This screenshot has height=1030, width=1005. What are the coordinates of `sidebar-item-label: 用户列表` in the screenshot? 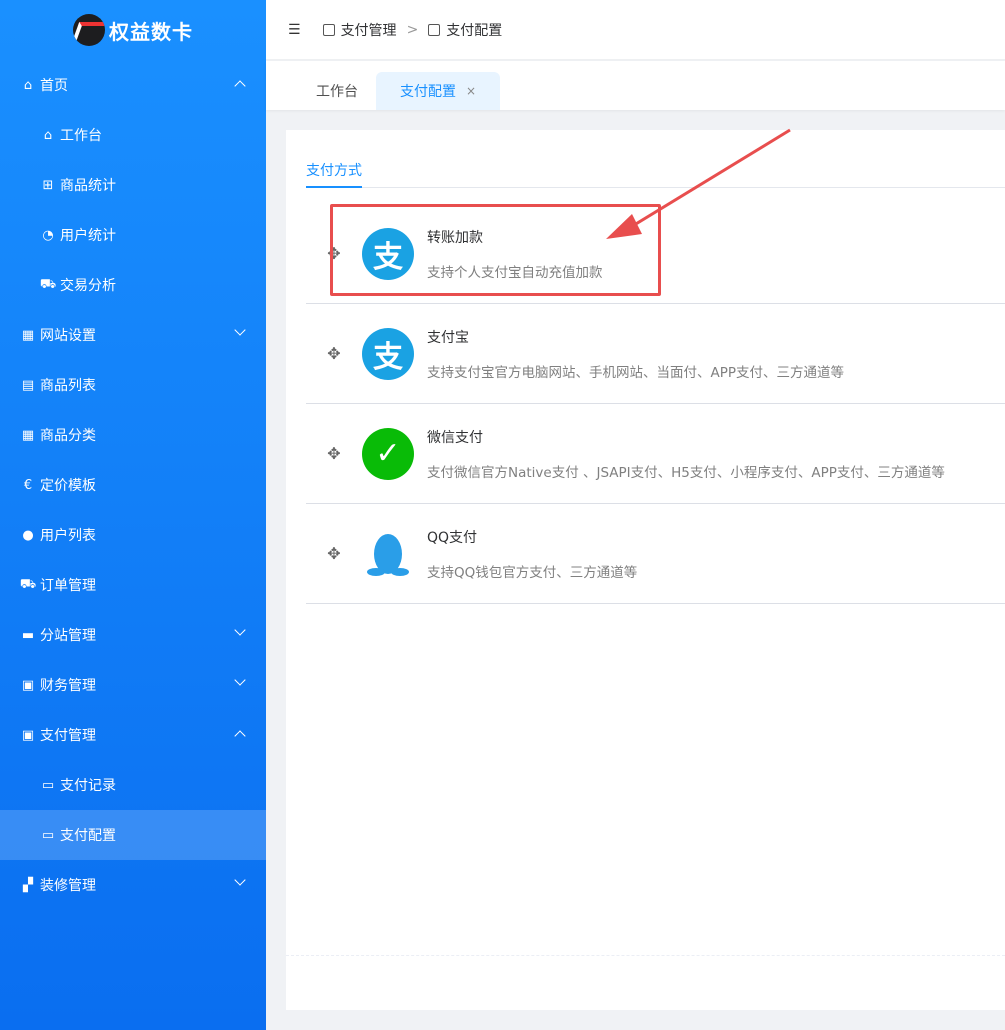 It's located at (68, 536).